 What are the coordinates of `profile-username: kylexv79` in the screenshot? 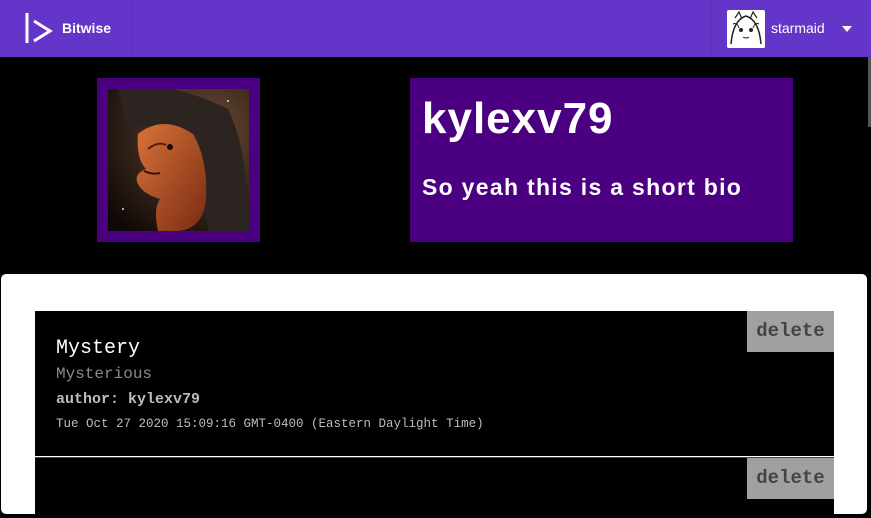 It's located at (518, 118).